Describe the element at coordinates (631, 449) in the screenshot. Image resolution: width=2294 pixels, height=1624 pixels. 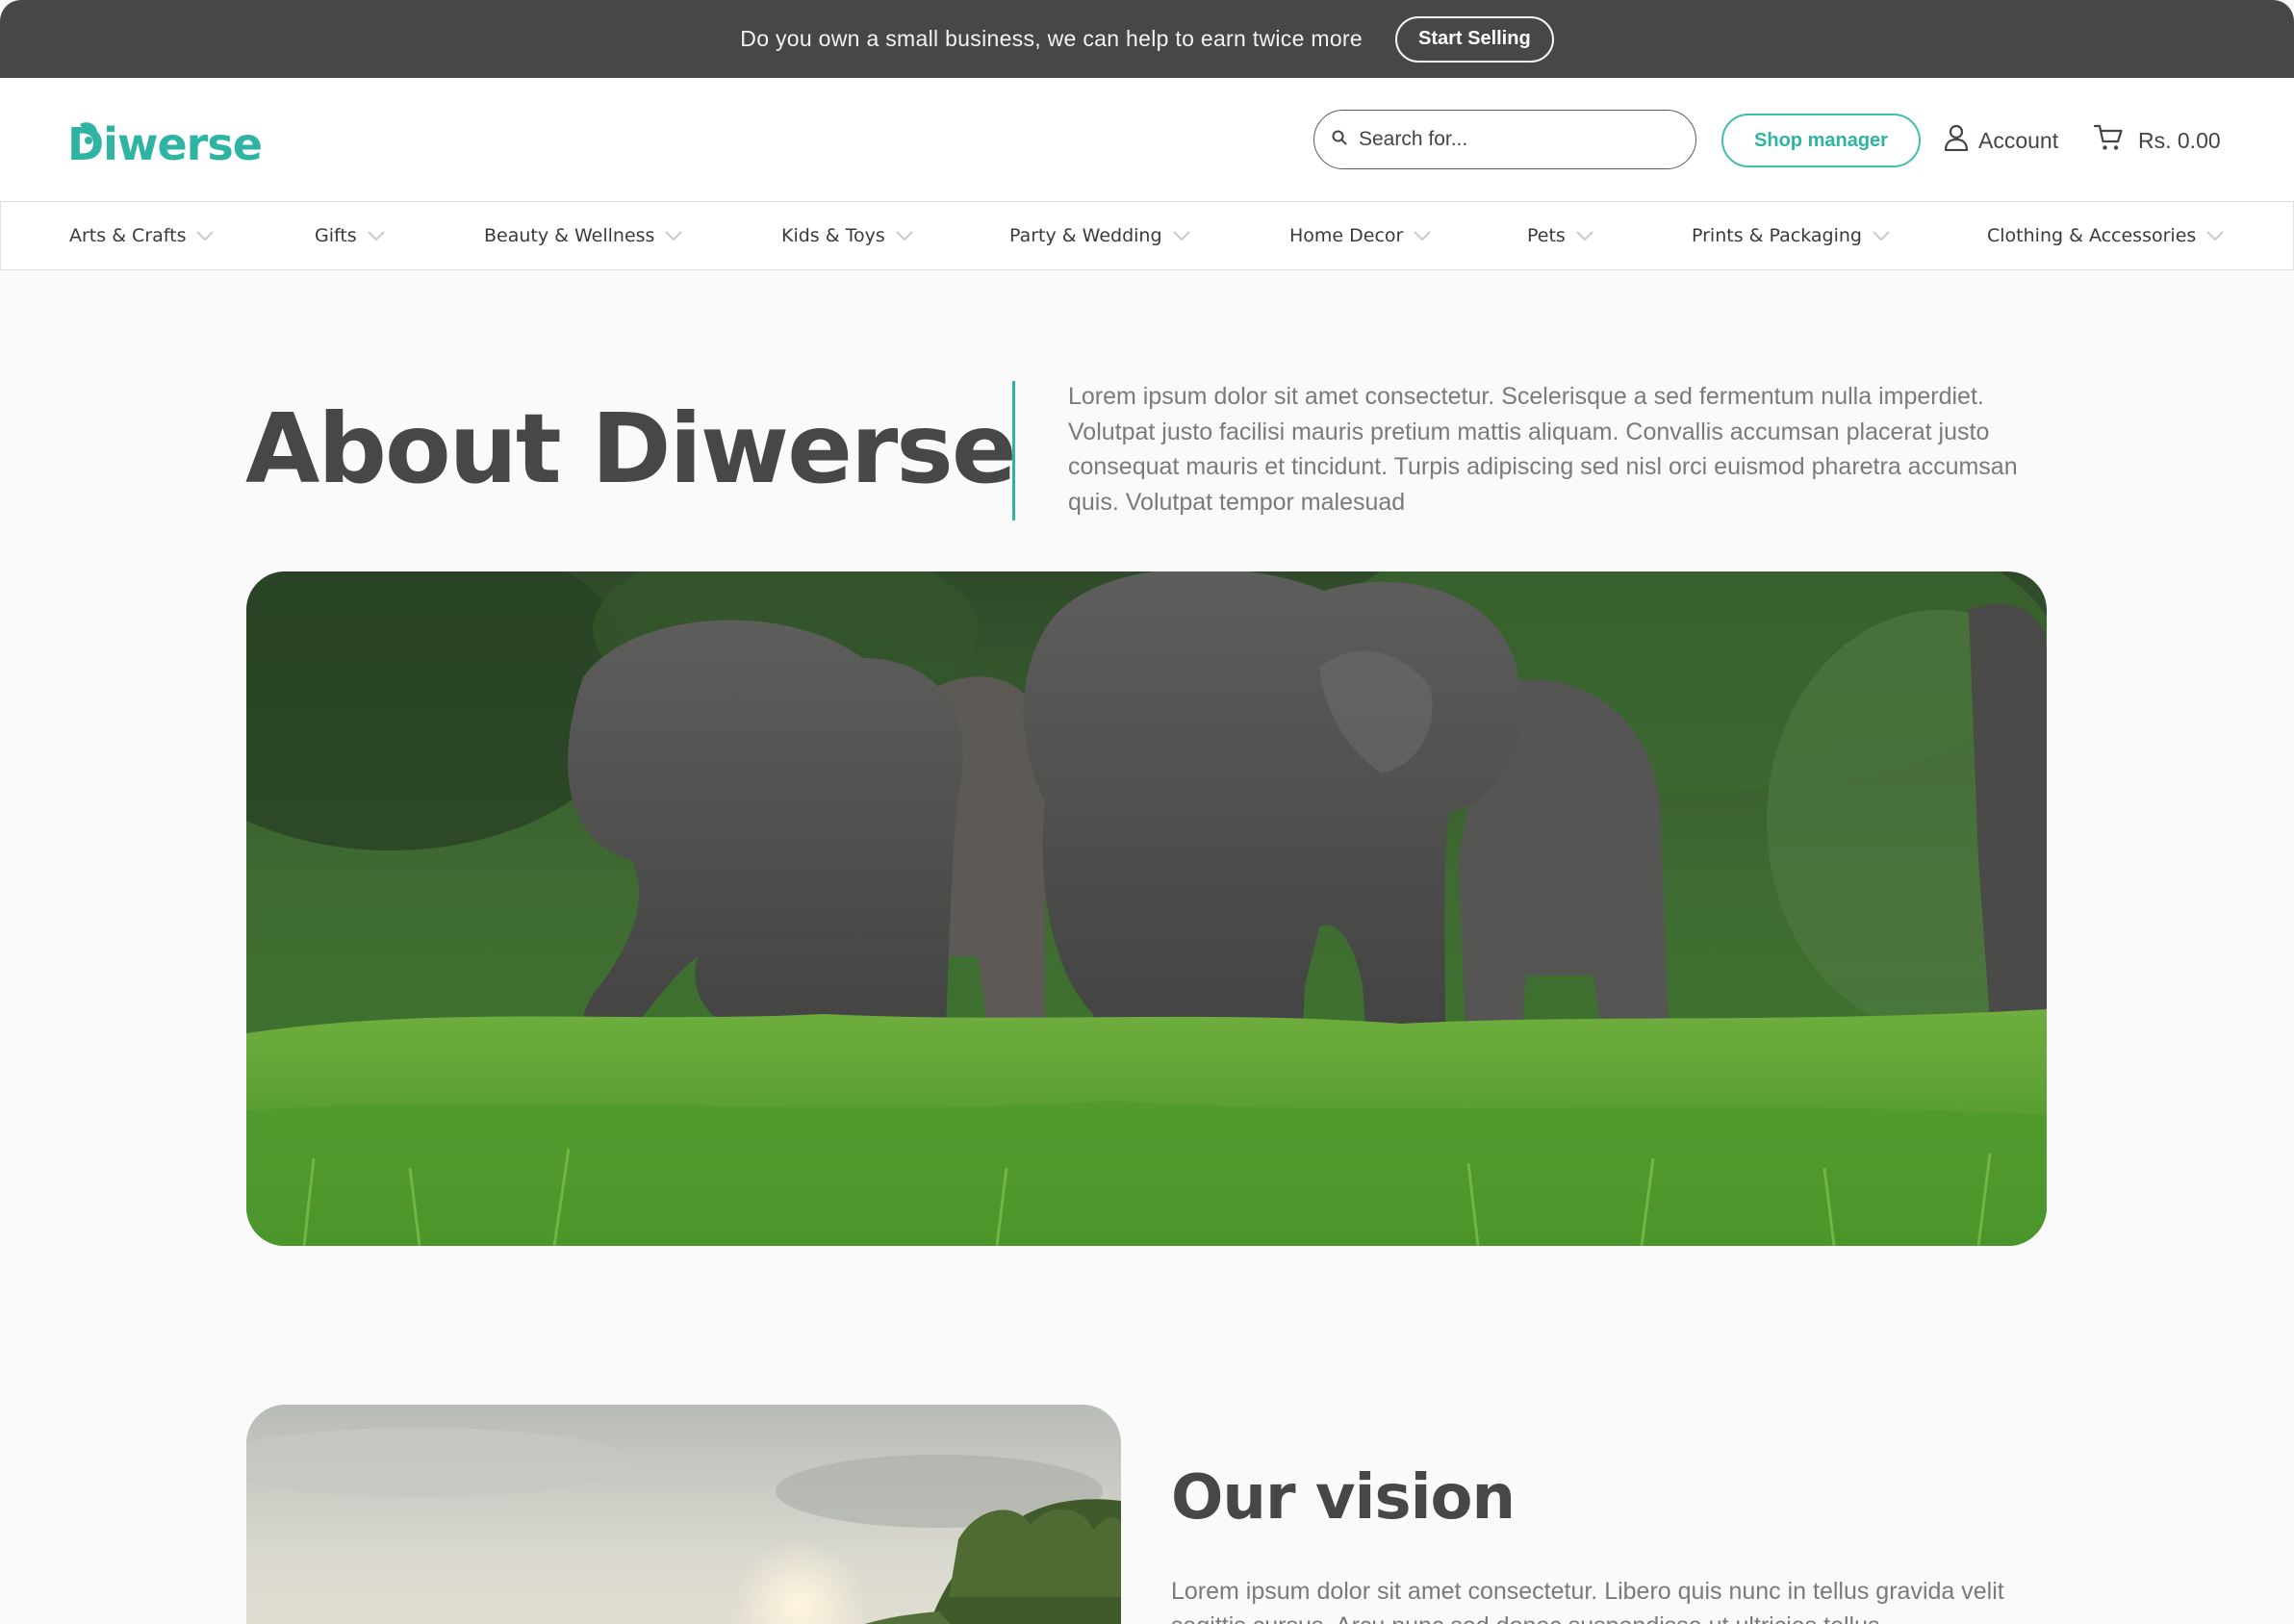
I see `page-title: About Diwerse` at that location.